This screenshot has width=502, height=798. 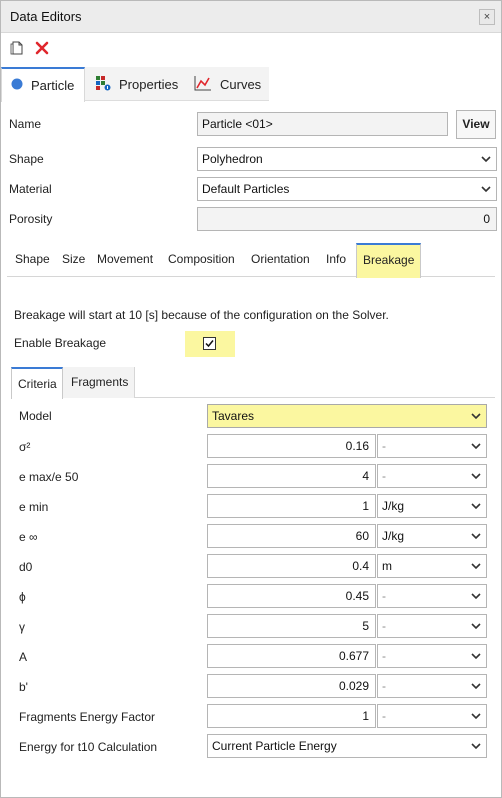 I want to click on enable-breakage-highlight, so click(x=210, y=344).